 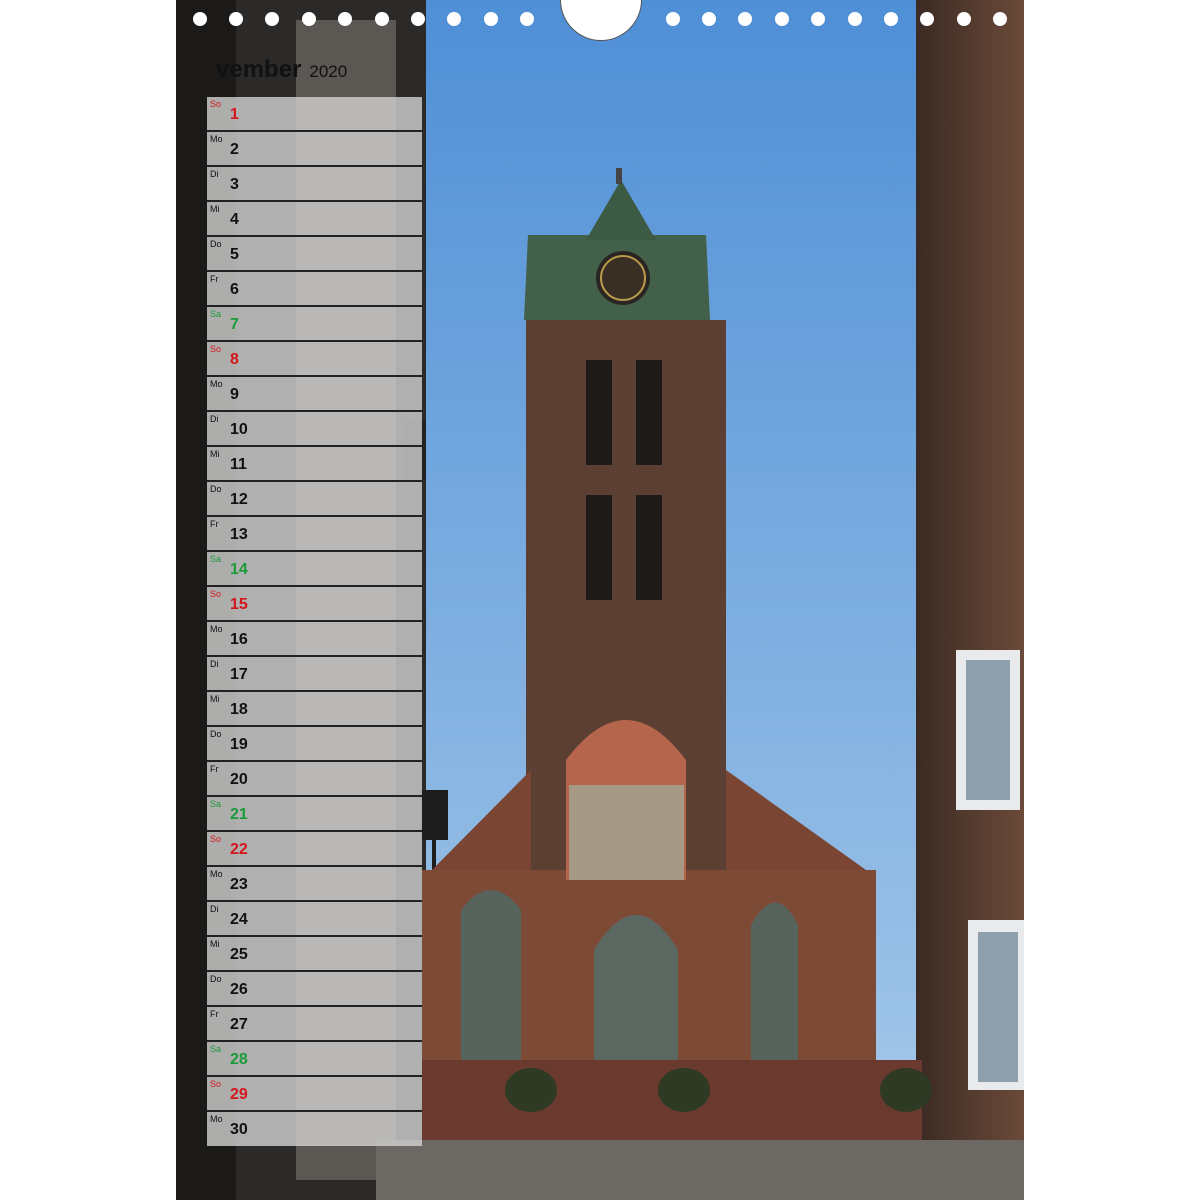 I want to click on day-row: Mo 9, so click(x=314, y=394).